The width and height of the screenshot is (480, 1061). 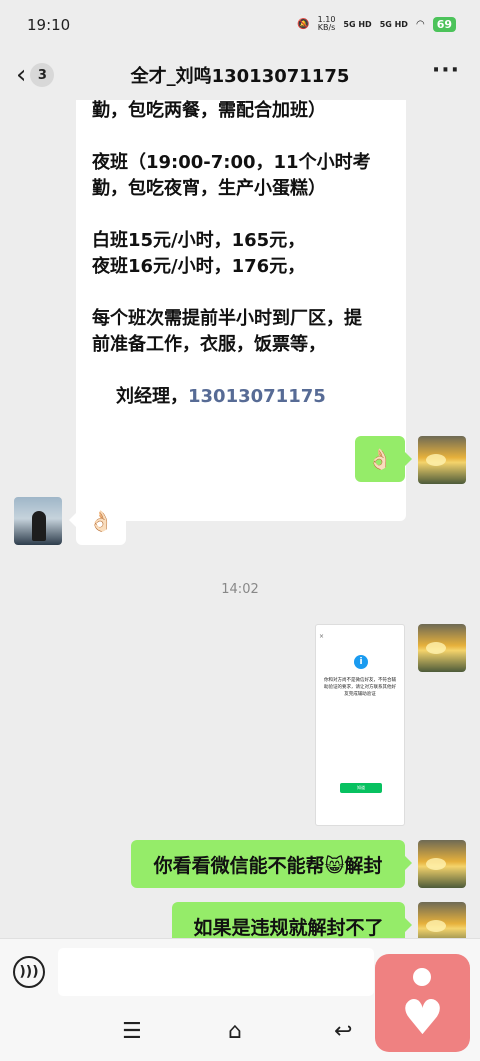 I want to click on chat-title: 全才_刘鸣13013071175, so click(x=240, y=76).